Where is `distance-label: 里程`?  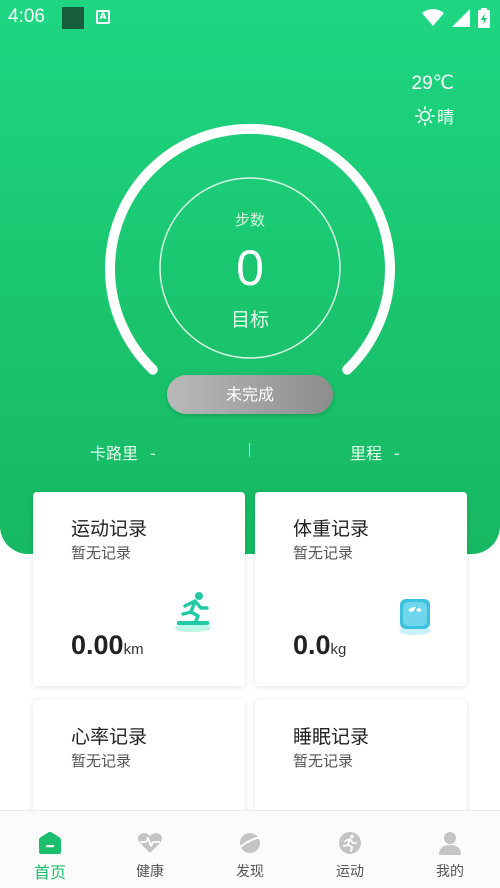
distance-label: 里程 is located at coordinates (366, 453).